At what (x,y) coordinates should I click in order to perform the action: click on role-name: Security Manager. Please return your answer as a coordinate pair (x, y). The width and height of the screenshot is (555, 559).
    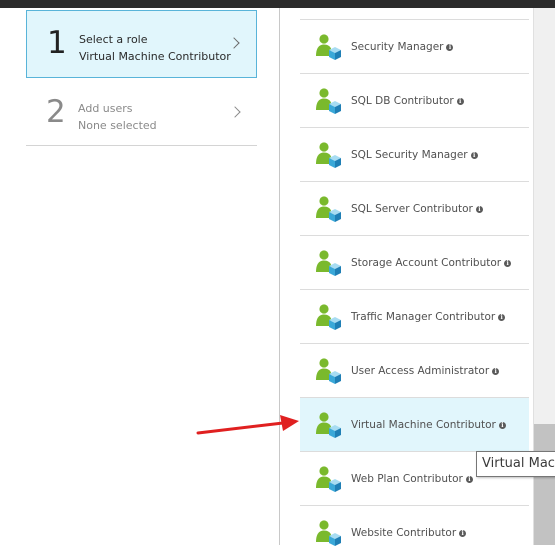
    Looking at the image, I should click on (397, 47).